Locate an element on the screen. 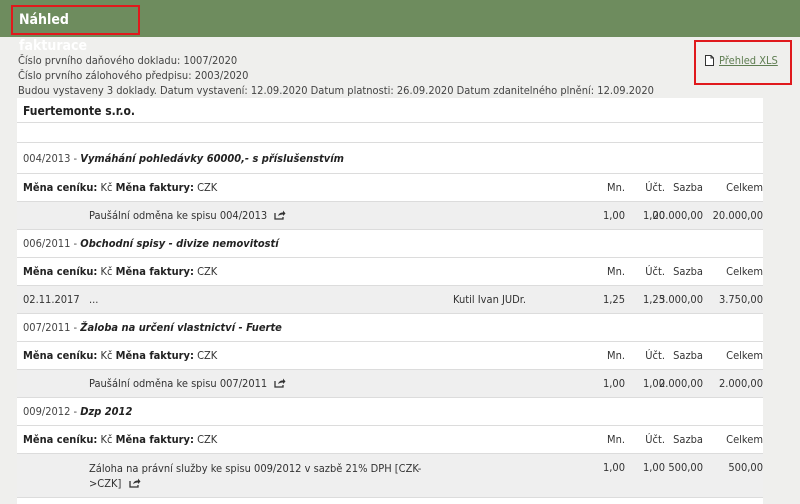 This screenshot has height=504, width=800. company-row: Fuertemonte s.r.o. is located at coordinates (390, 110).